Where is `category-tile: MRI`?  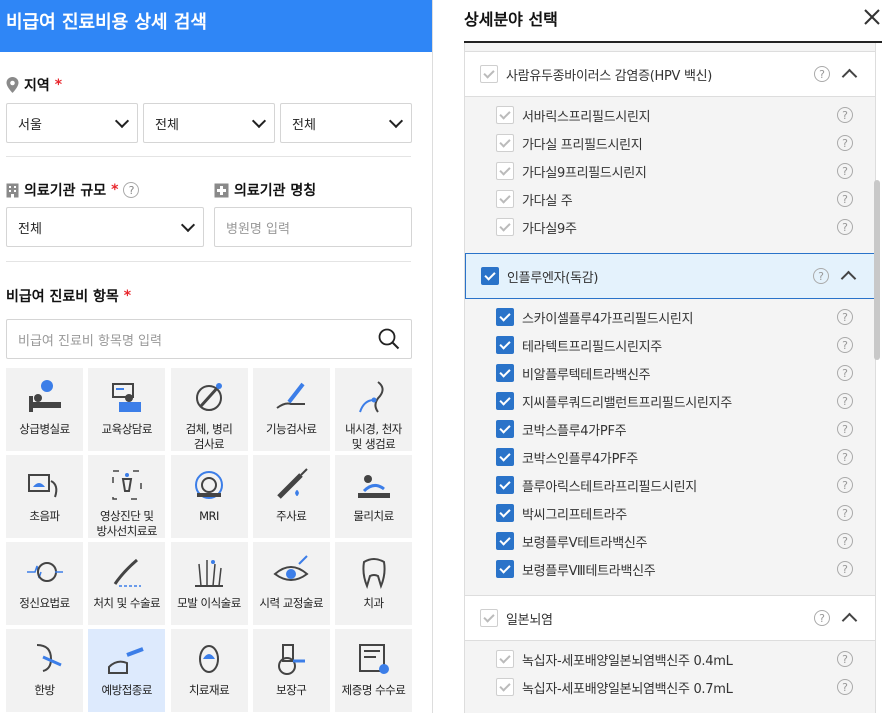 category-tile: MRI is located at coordinates (209, 496).